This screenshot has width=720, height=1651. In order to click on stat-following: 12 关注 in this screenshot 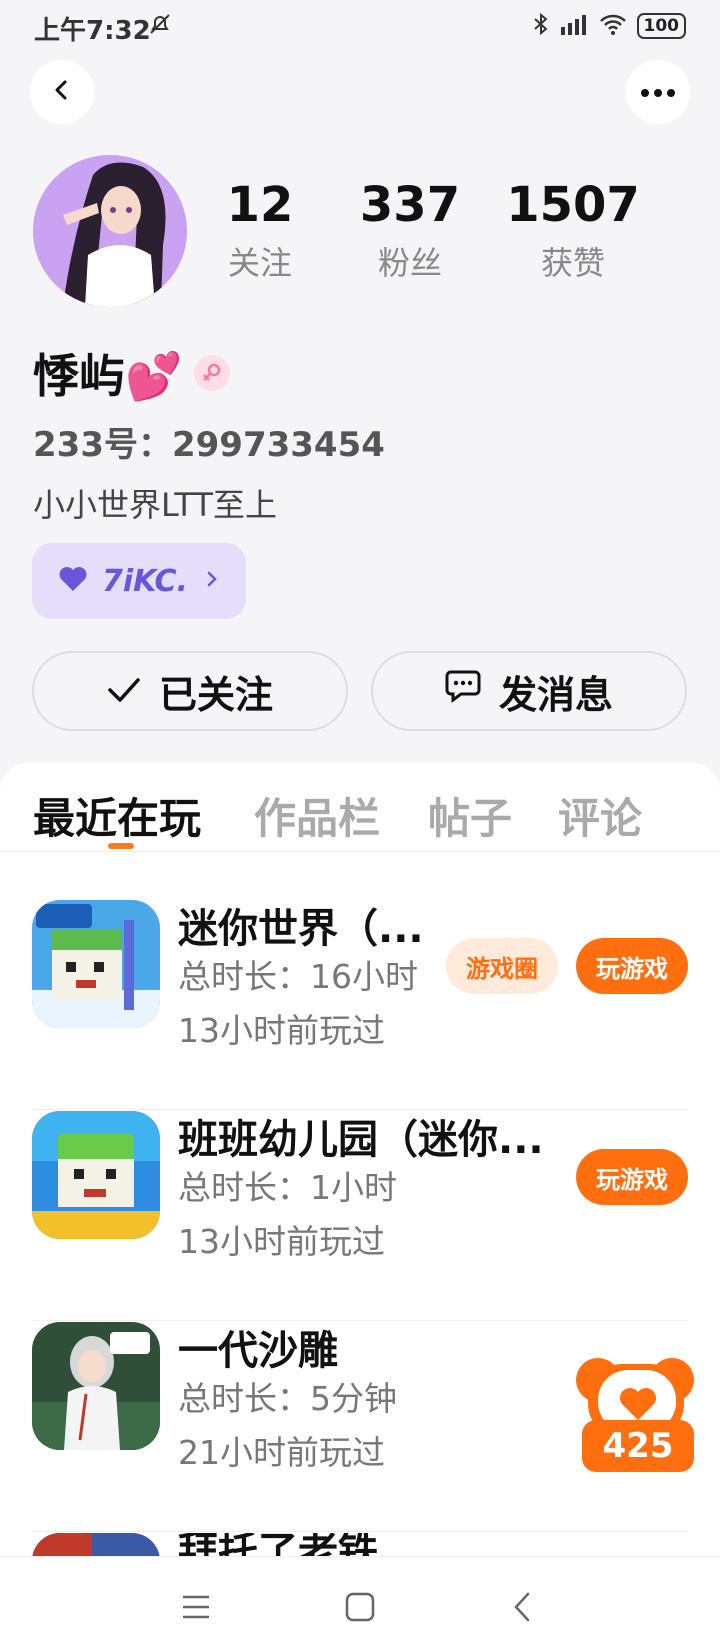, I will do `click(260, 230)`.